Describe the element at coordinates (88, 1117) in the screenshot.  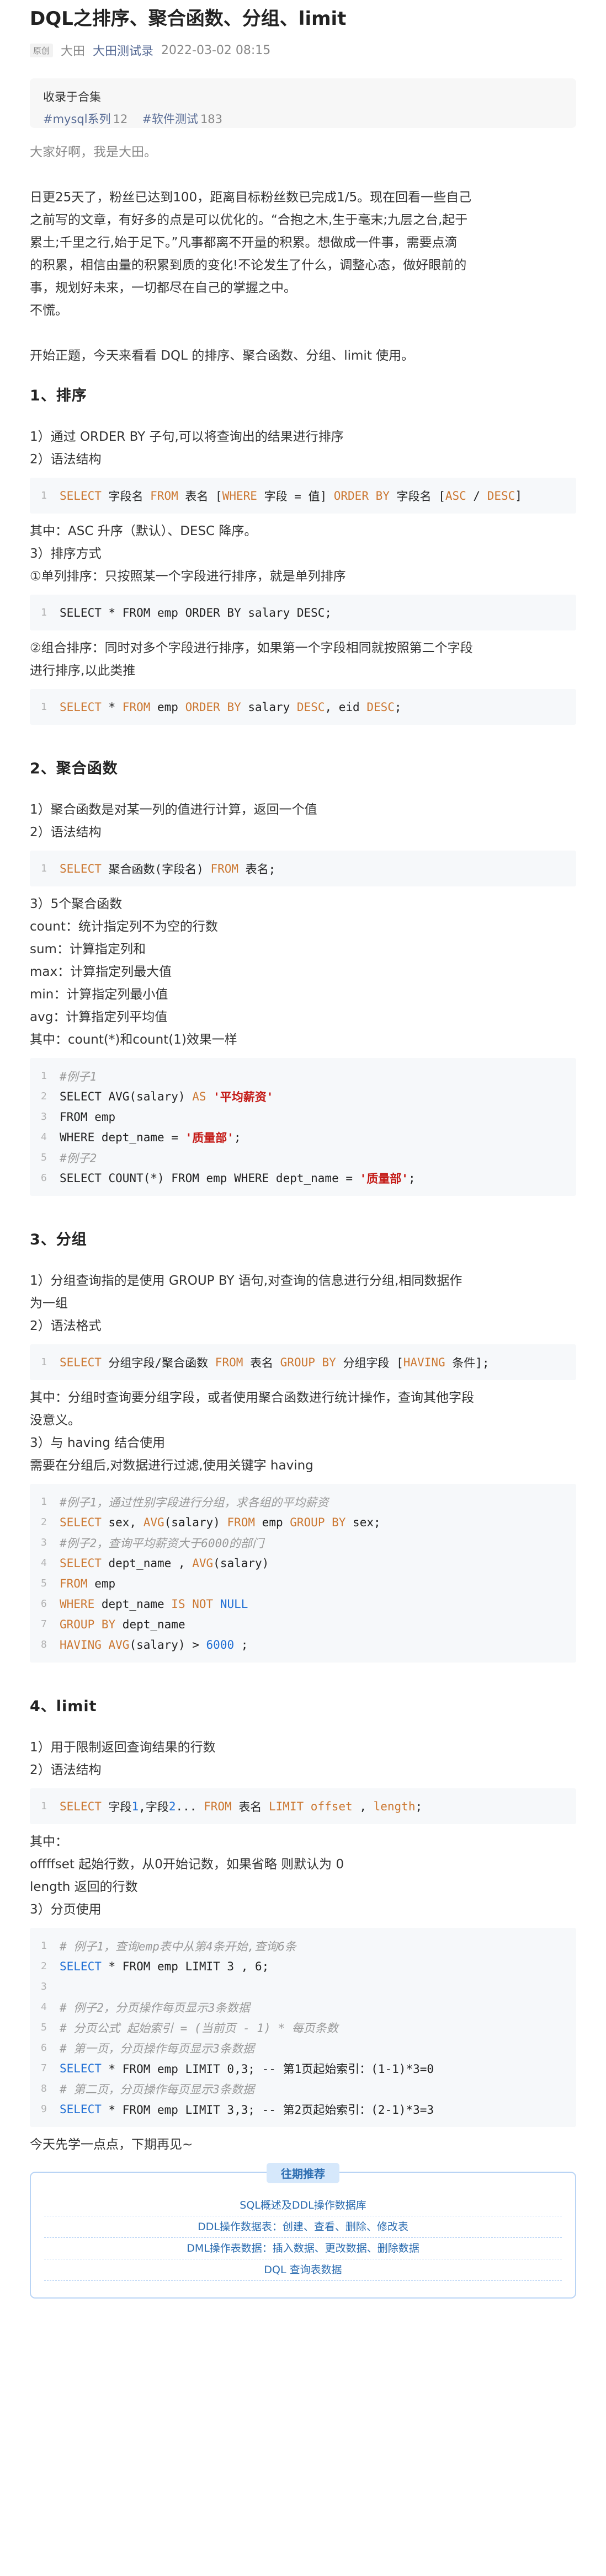
I see `code-text: FROM emp` at that location.